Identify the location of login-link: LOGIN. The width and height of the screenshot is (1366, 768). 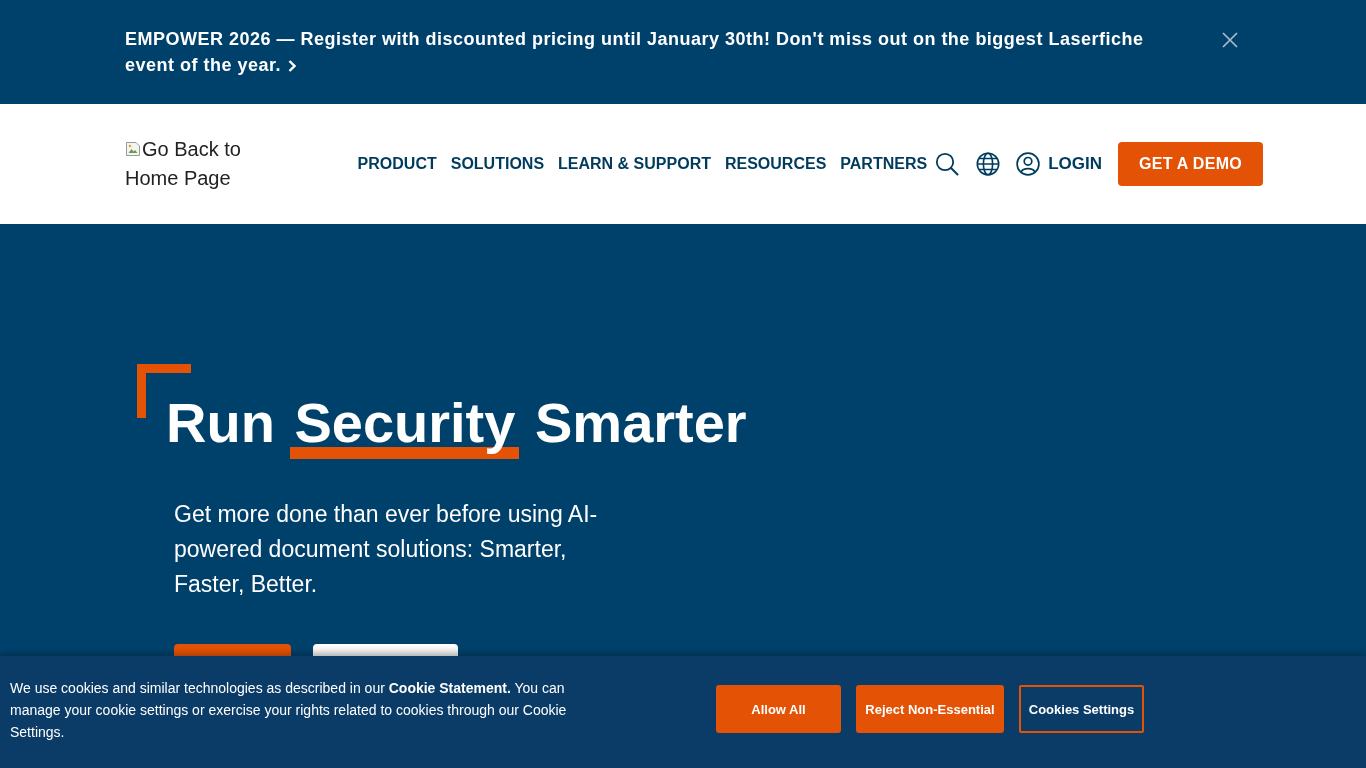
(1059, 164).